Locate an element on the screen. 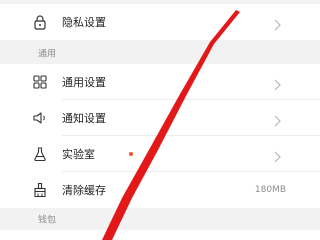 This screenshot has width=320, height=240. new-badge-dot is located at coordinates (131, 154).